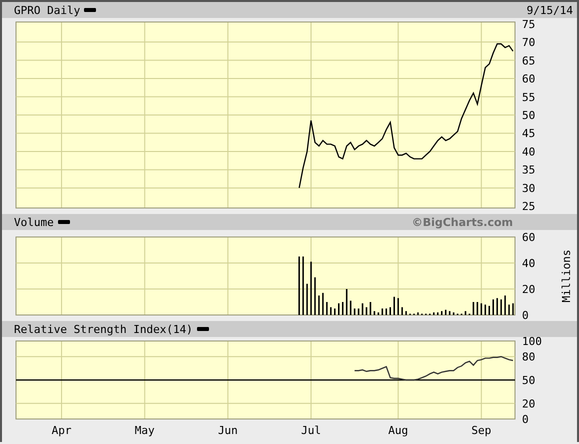  Describe the element at coordinates (529, 207) in the screenshot. I see `axis-tick-label: 25` at that location.